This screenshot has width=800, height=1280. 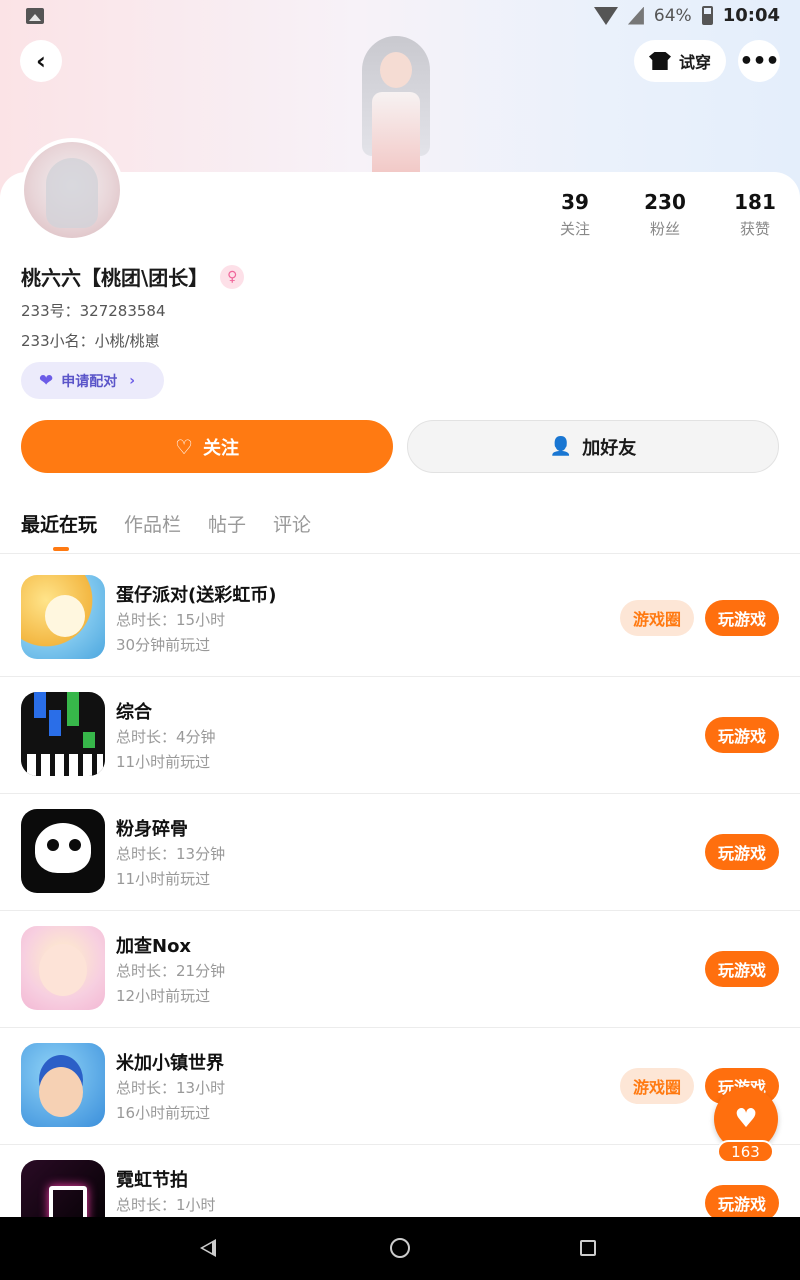 What do you see at coordinates (90, 341) in the screenshot?
I see `user-alias: 233小名：小桃/桃崽` at bounding box center [90, 341].